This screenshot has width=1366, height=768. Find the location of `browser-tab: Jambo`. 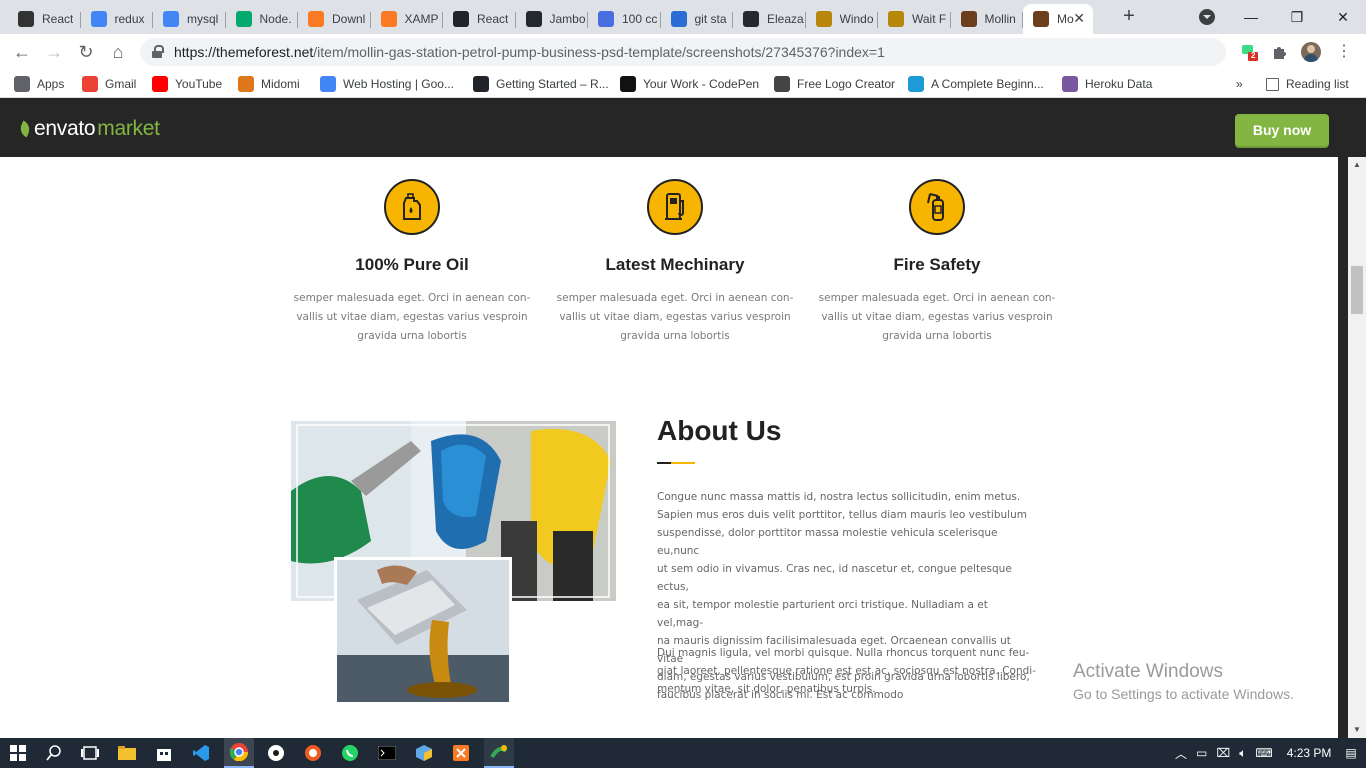

browser-tab: Jambo is located at coordinates (552, 19).